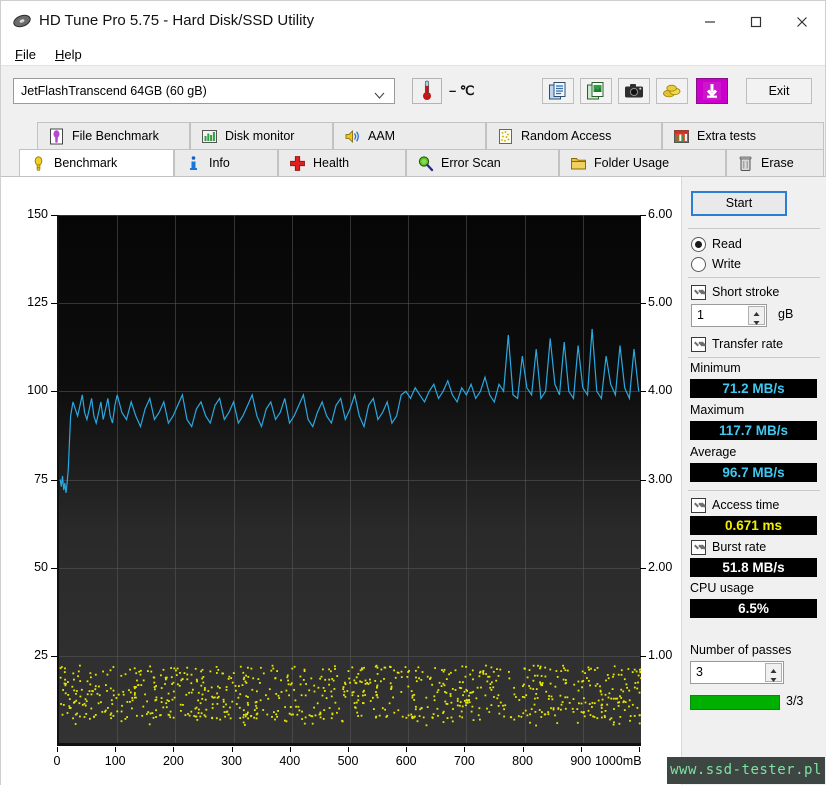 This screenshot has height=785, width=826. I want to click on checkbox-access-time: Access time, so click(735, 505).